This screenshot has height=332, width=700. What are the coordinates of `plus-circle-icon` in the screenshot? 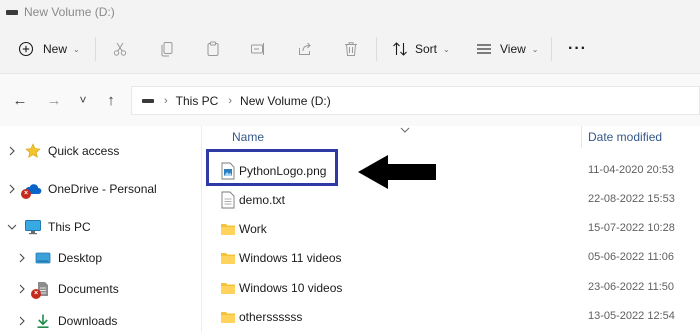 It's located at (26, 49).